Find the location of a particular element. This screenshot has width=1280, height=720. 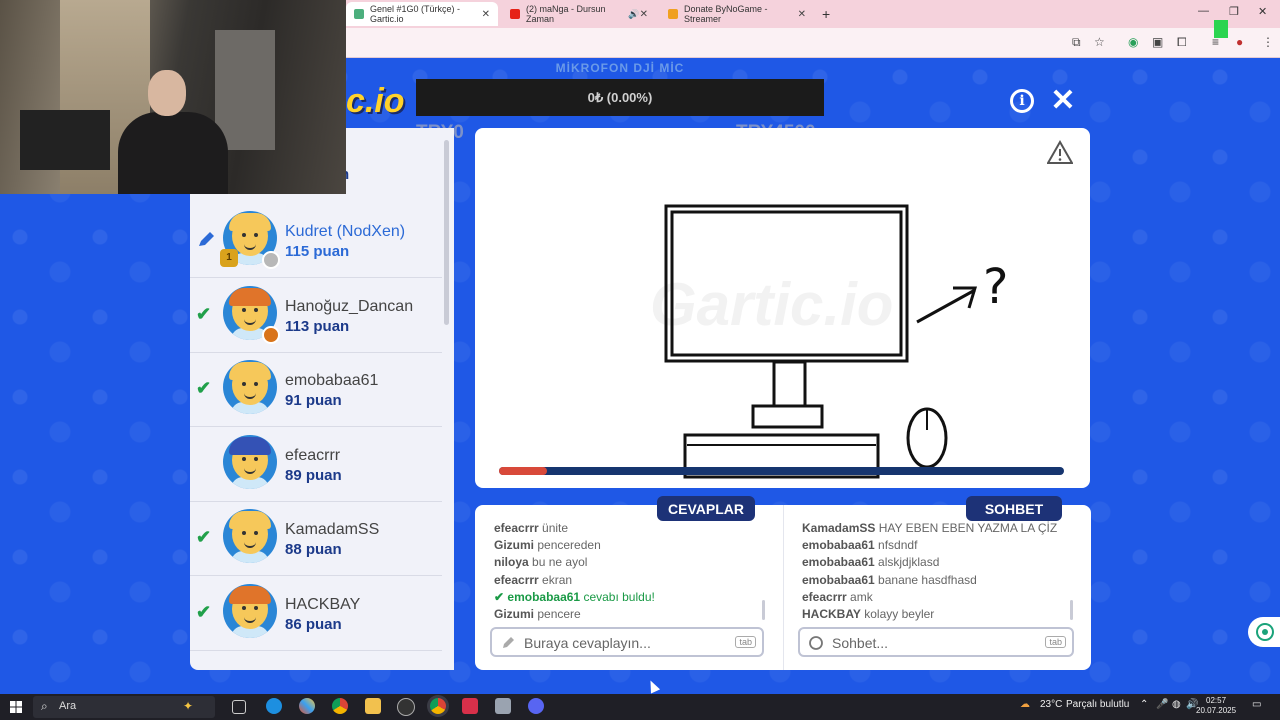

tab-youtube: (2) maNga - Dursun Zaman 🔊 ✕ is located at coordinates (579, 14).